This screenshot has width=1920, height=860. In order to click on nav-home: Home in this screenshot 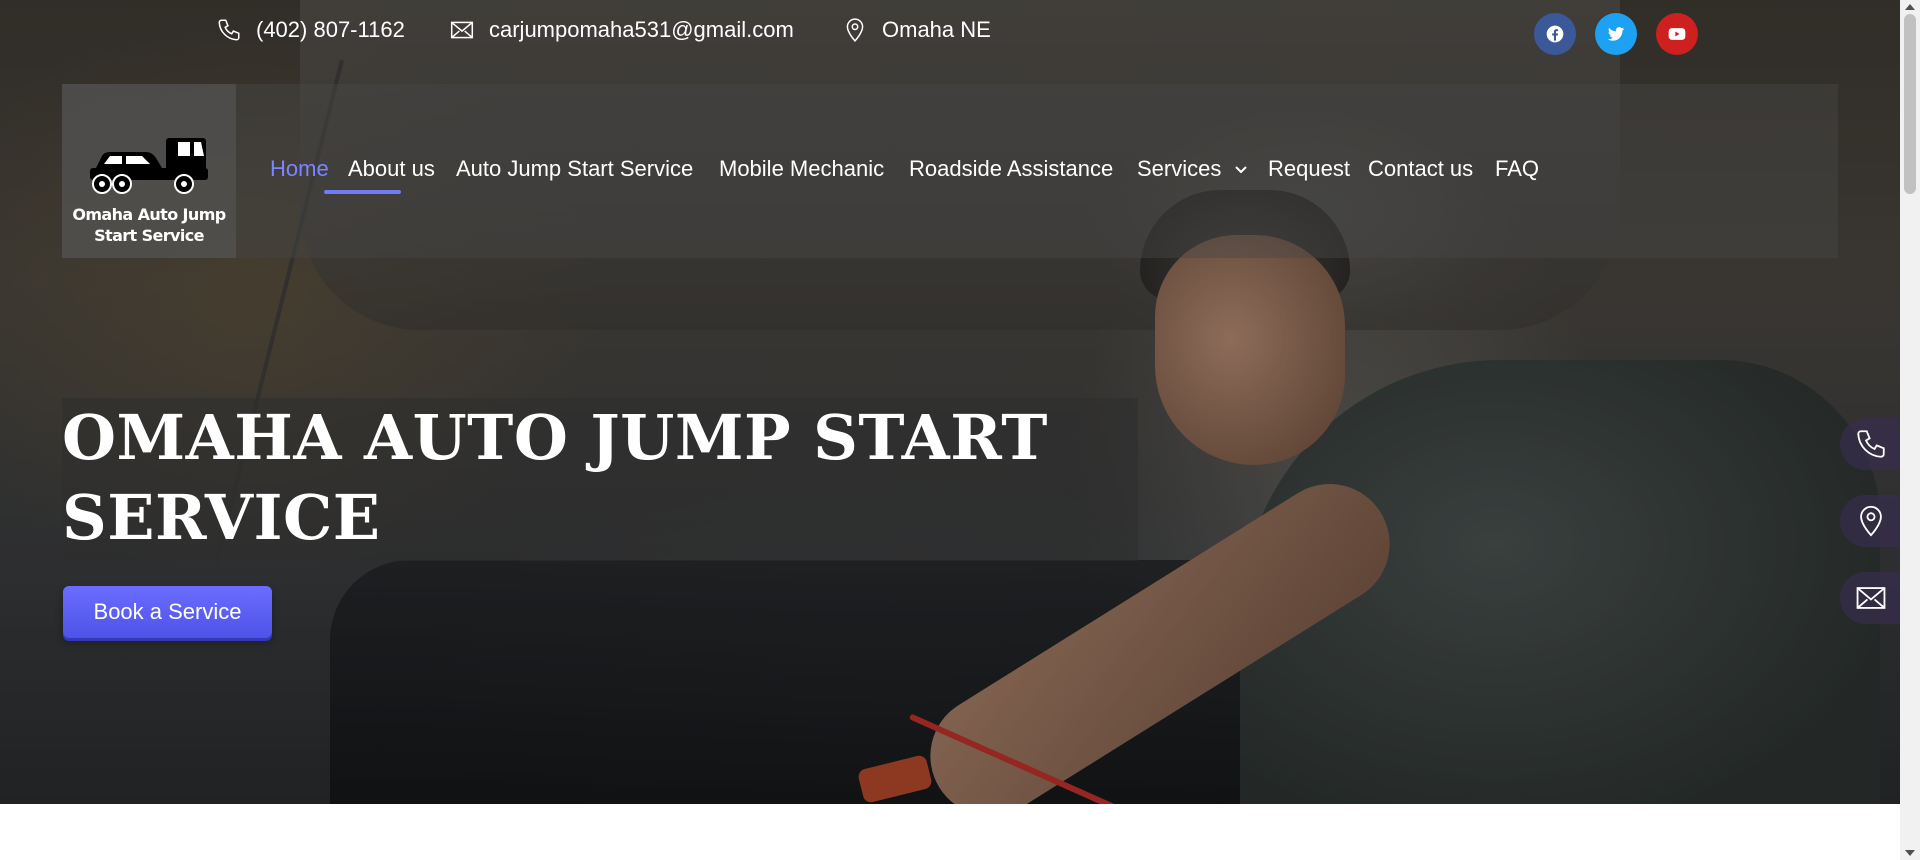, I will do `click(299, 169)`.